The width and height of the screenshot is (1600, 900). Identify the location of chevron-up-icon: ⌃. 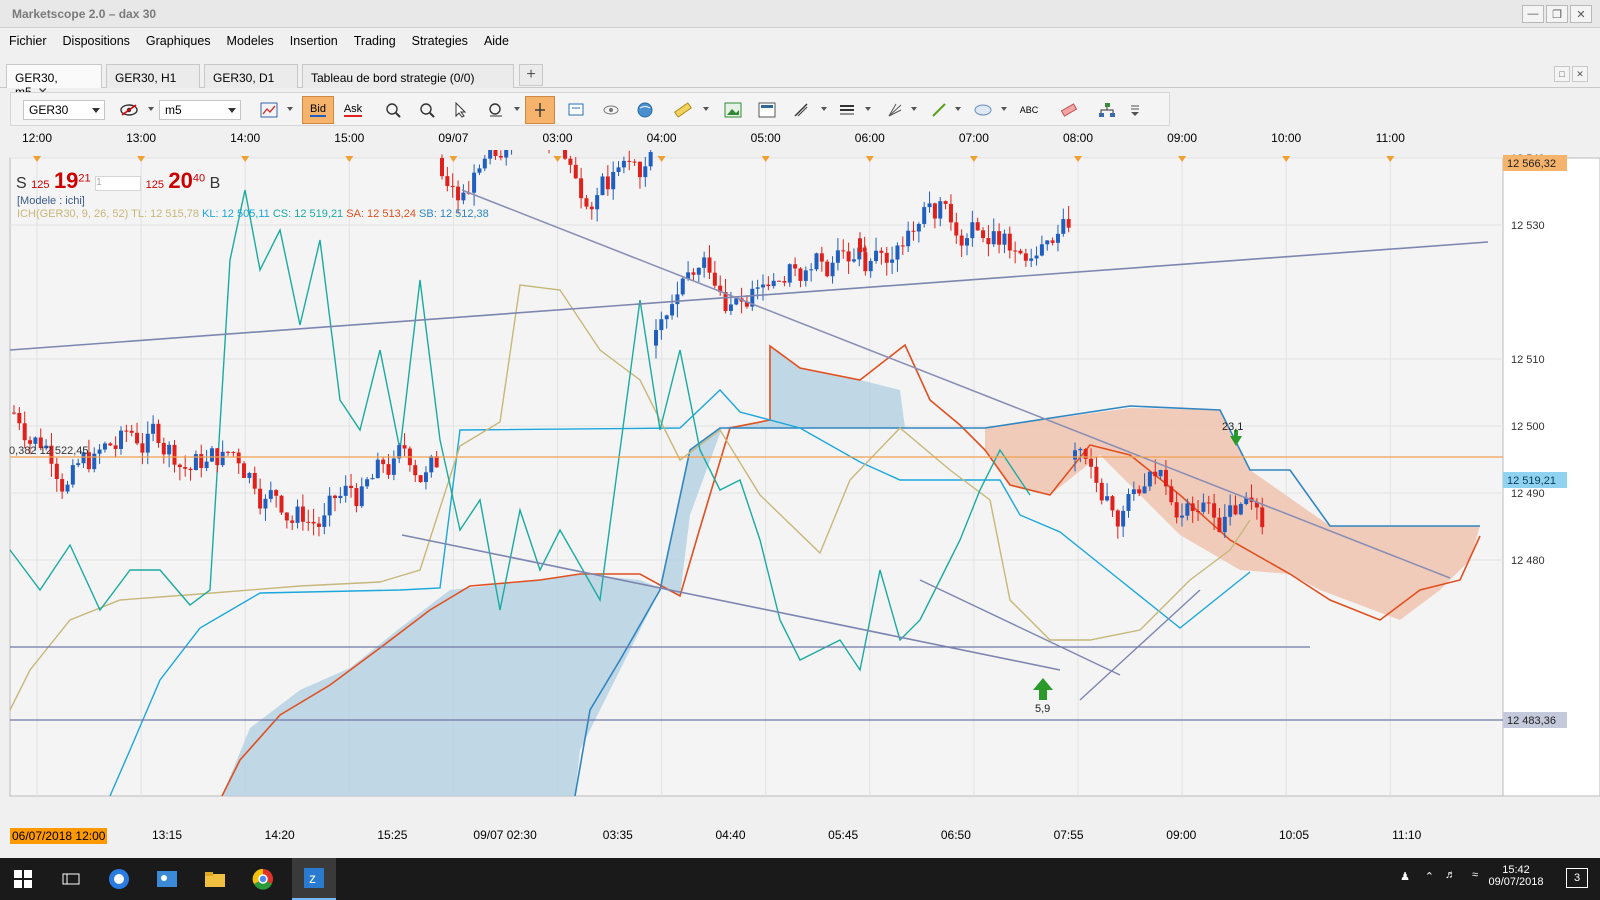
(1429, 876).